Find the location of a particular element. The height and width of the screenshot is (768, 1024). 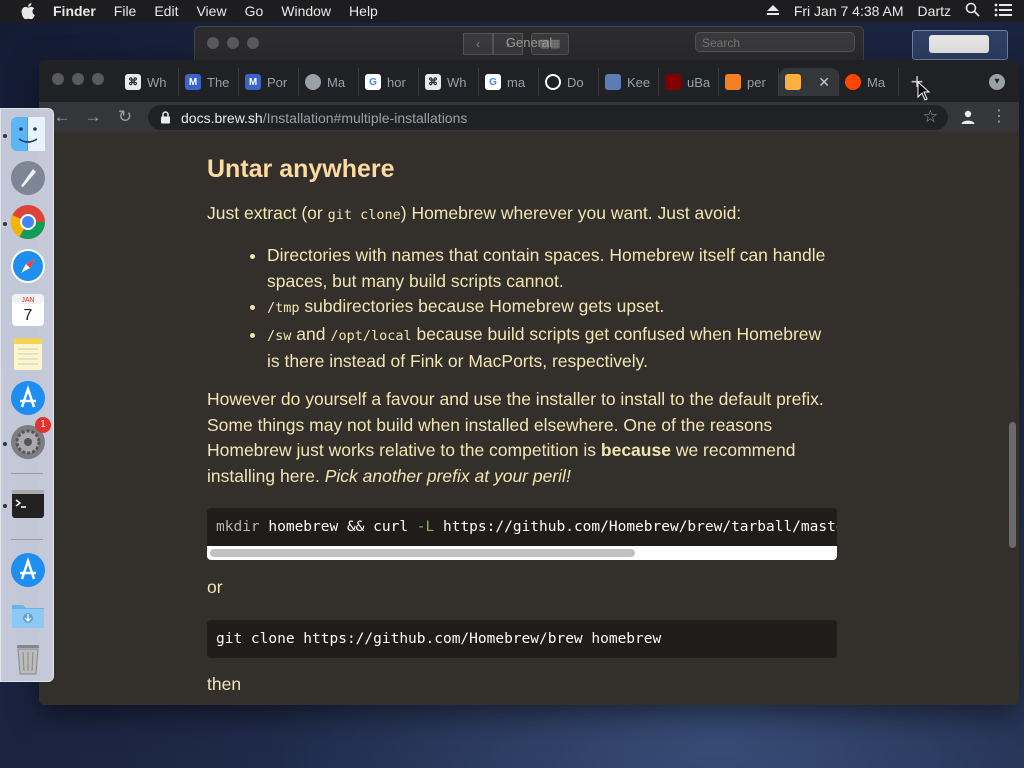

close-tab-icon: ✕ is located at coordinates (824, 82).